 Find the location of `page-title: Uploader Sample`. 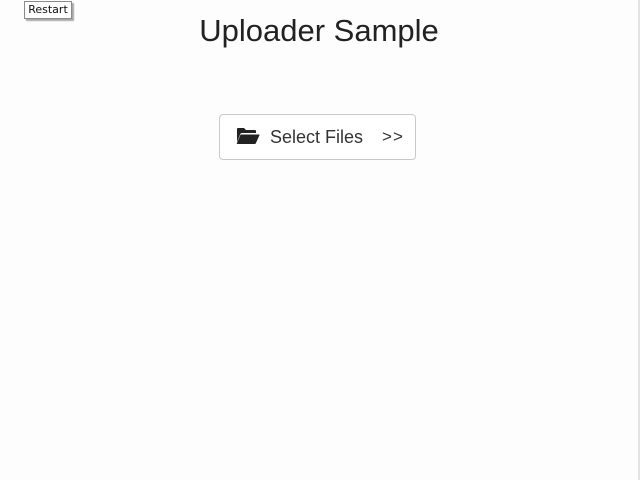

page-title: Uploader Sample is located at coordinates (319, 30).